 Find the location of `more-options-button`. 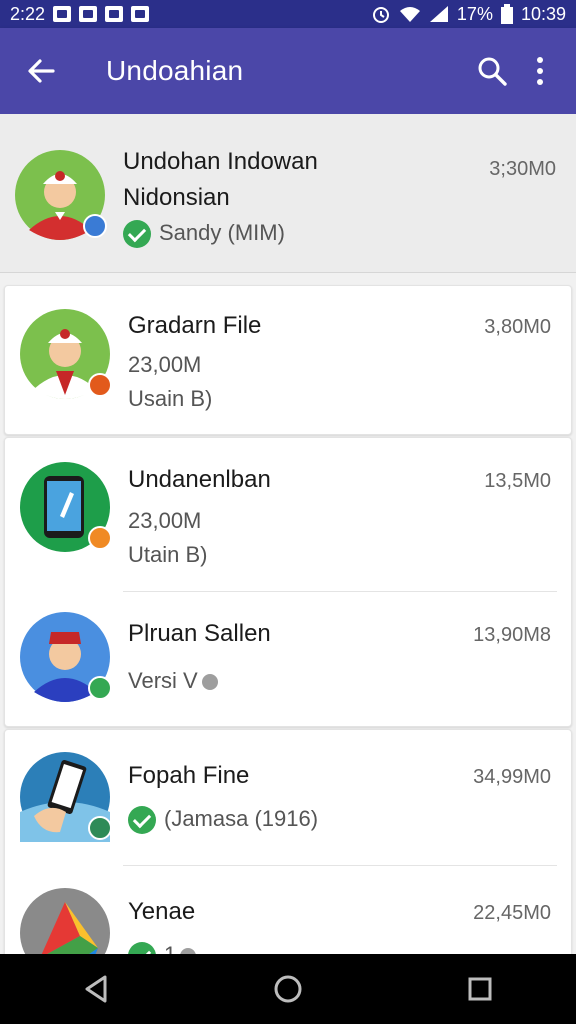

more-options-button is located at coordinates (540, 71).